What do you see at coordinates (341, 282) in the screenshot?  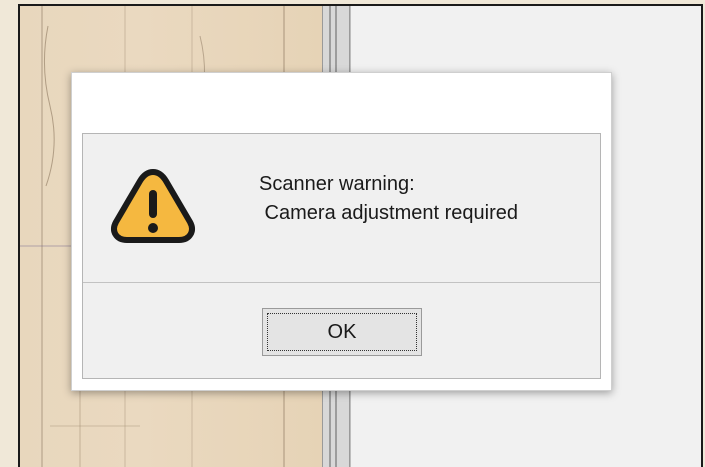 I see `dialog-divider` at bounding box center [341, 282].